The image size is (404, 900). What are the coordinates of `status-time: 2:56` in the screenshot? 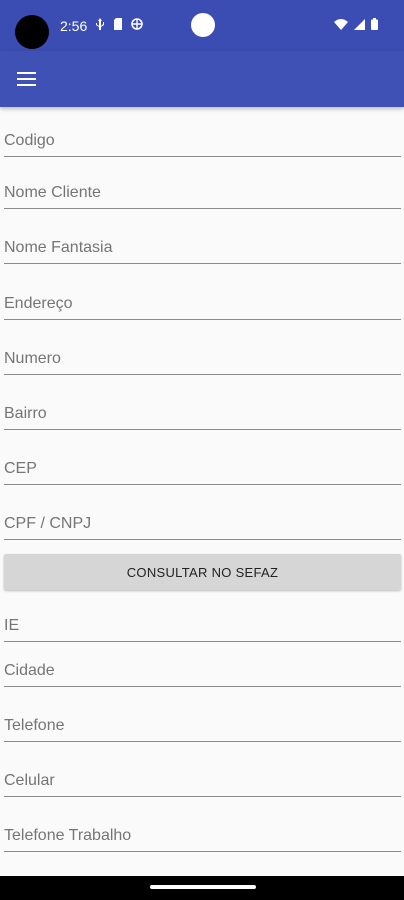 It's located at (74, 26).